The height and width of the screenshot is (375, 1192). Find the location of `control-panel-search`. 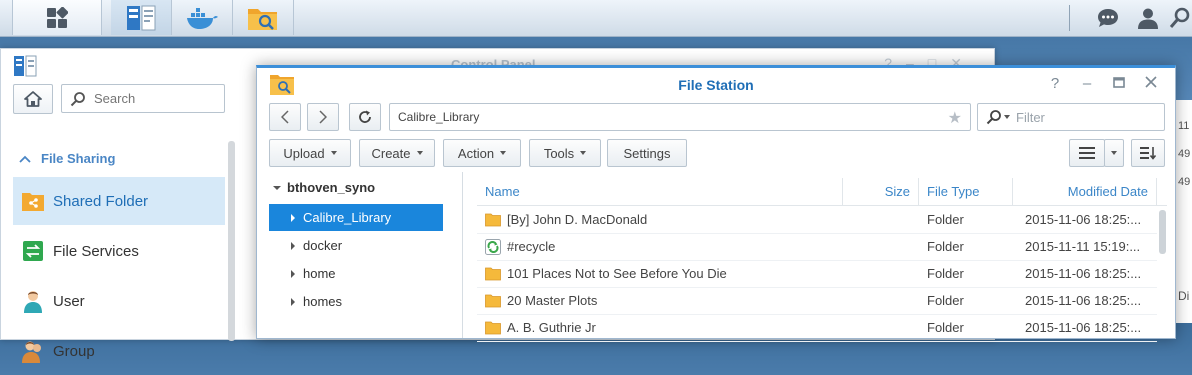

control-panel-search is located at coordinates (143, 98).